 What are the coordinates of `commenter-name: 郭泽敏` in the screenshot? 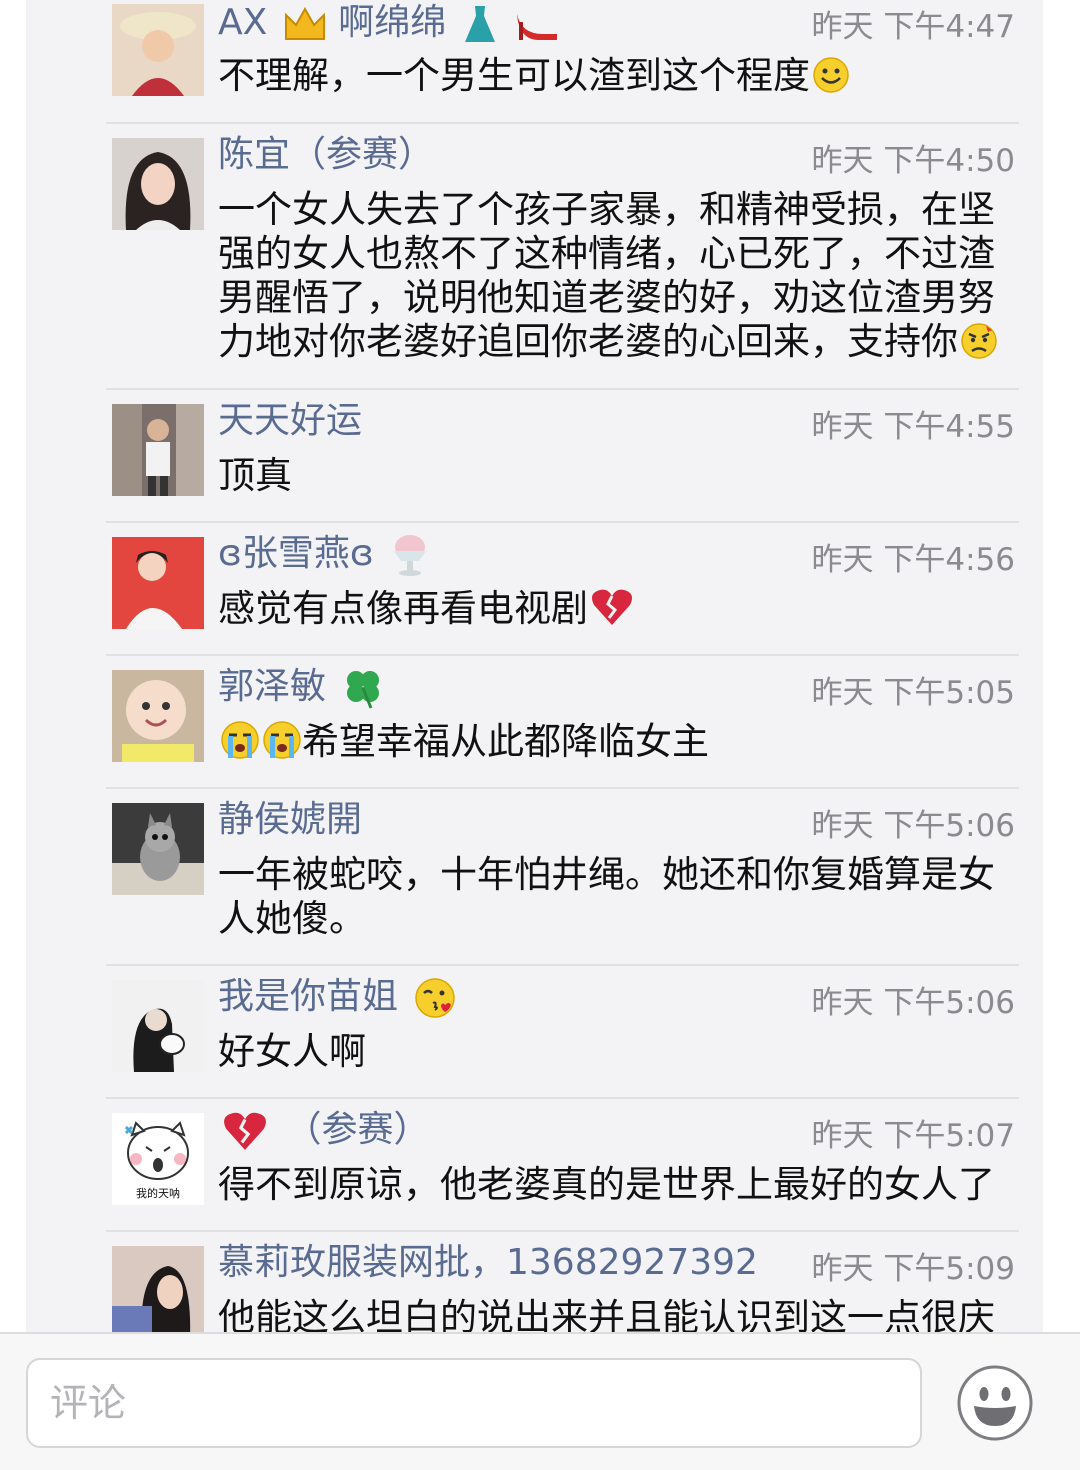 It's located at (301, 687).